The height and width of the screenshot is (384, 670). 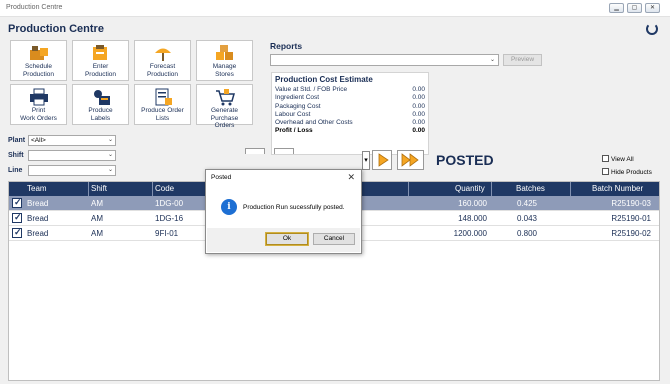 I want to click on manage-stores-button: Manage Stores, so click(x=224, y=60).